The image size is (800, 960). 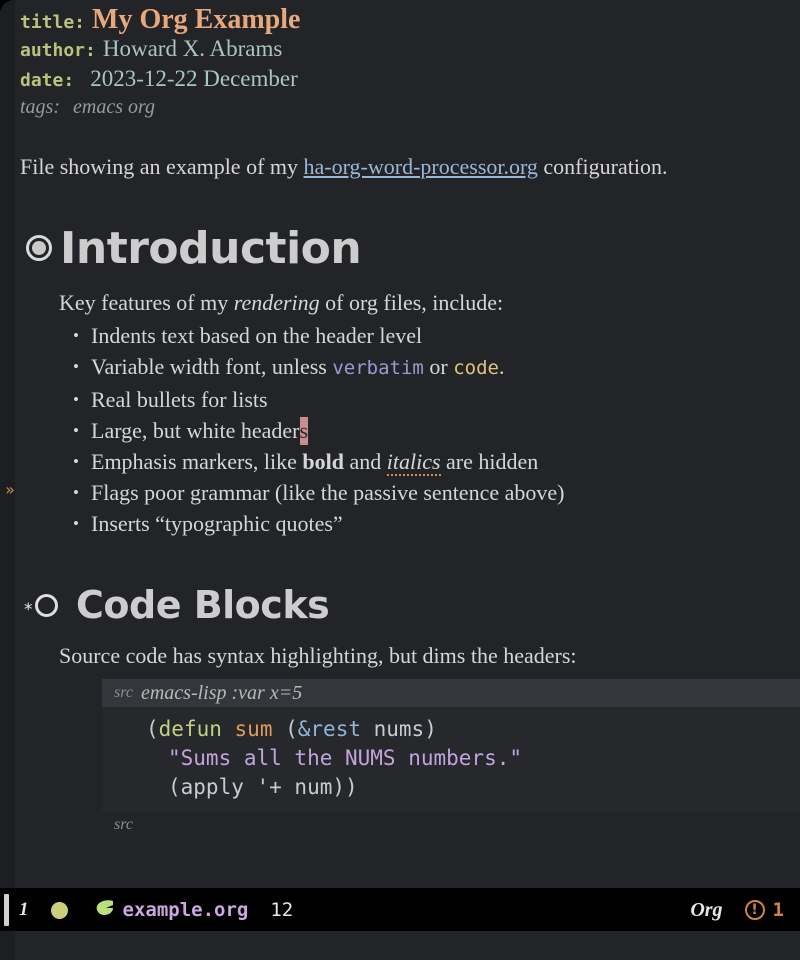 I want to click on code-text: code, so click(x=476, y=368).